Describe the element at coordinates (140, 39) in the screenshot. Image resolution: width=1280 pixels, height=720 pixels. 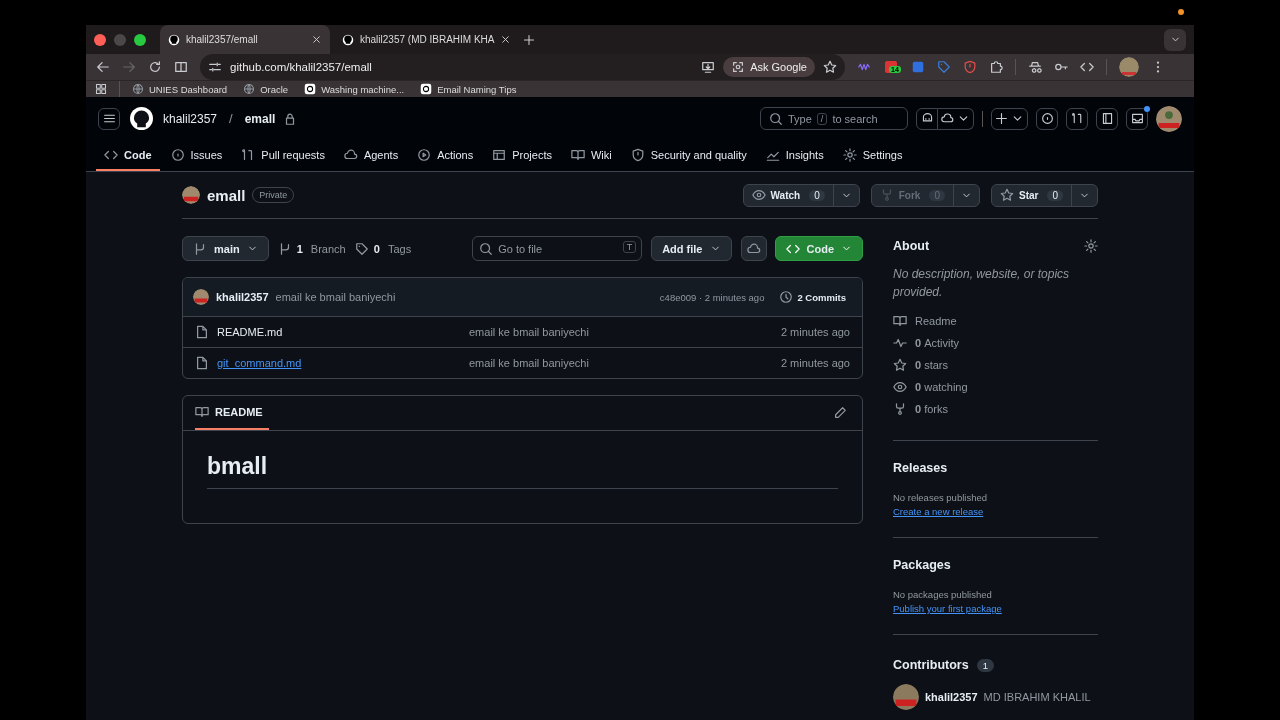
I see `maximize-dot` at that location.